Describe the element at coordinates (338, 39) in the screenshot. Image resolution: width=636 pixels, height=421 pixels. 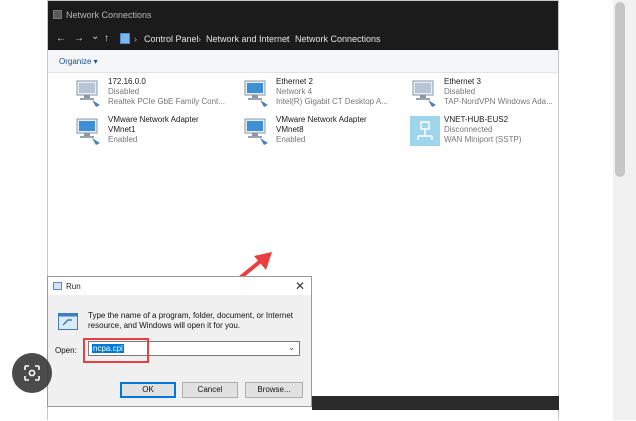
I see `breadcrumb-network-connections: Network Connections` at that location.